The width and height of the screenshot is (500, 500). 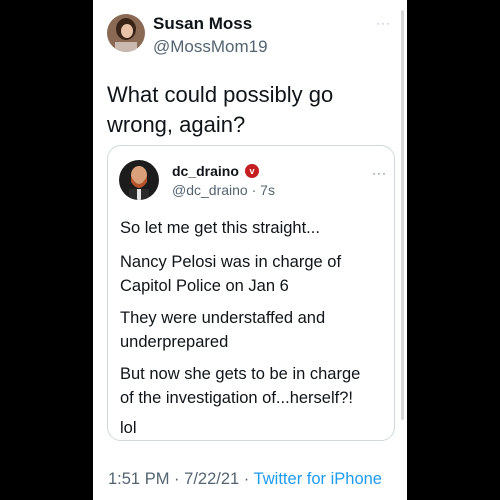 I want to click on scrollbar, so click(x=402, y=215).